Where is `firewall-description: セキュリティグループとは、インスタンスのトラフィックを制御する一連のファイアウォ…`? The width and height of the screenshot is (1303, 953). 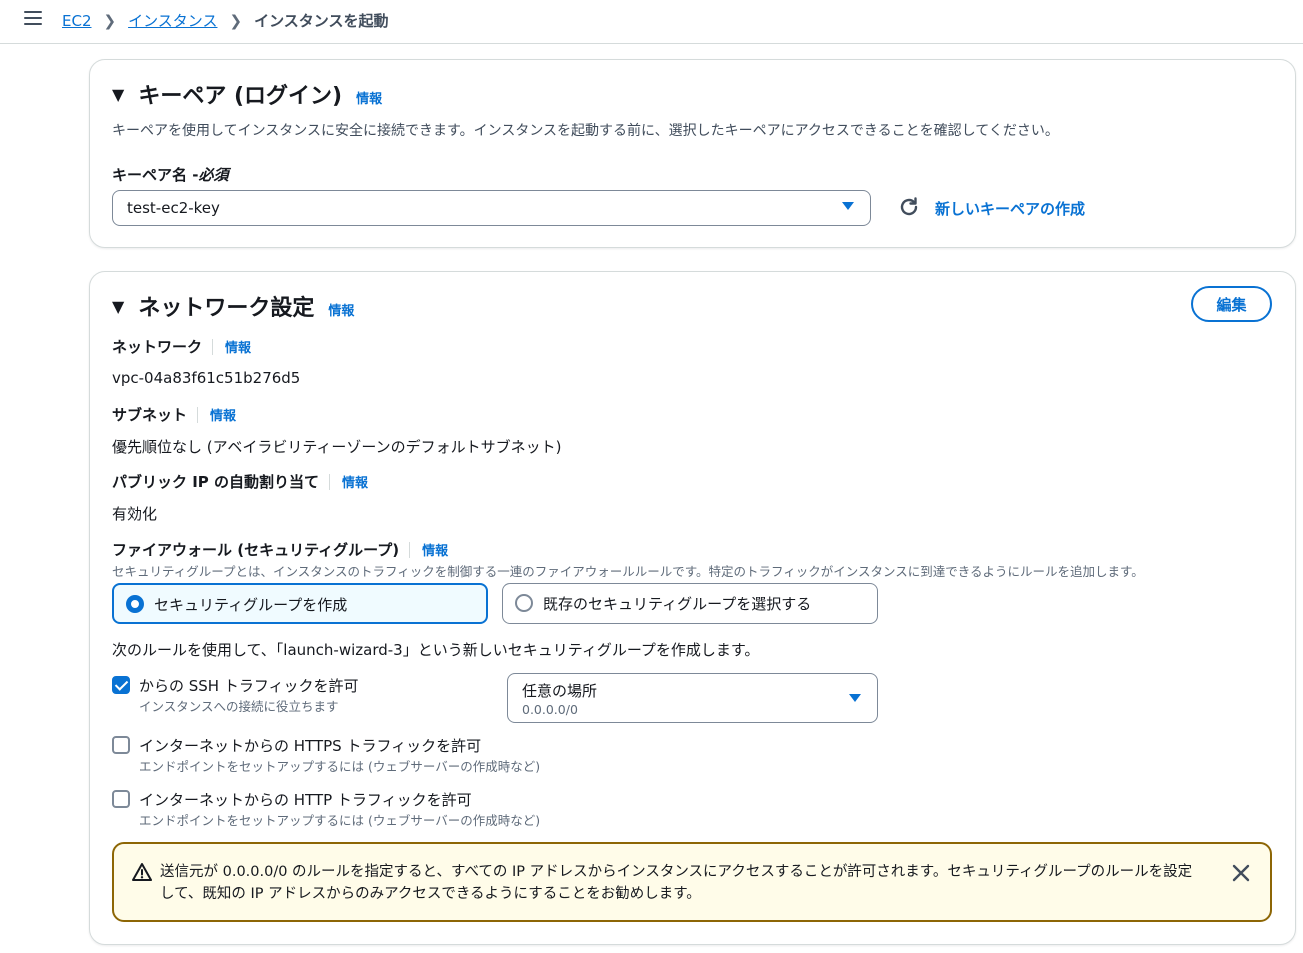 firewall-description: セキュリティグループとは、インスタンスのトラフィックを制御する一連のファイアウォ… is located at coordinates (628, 571).